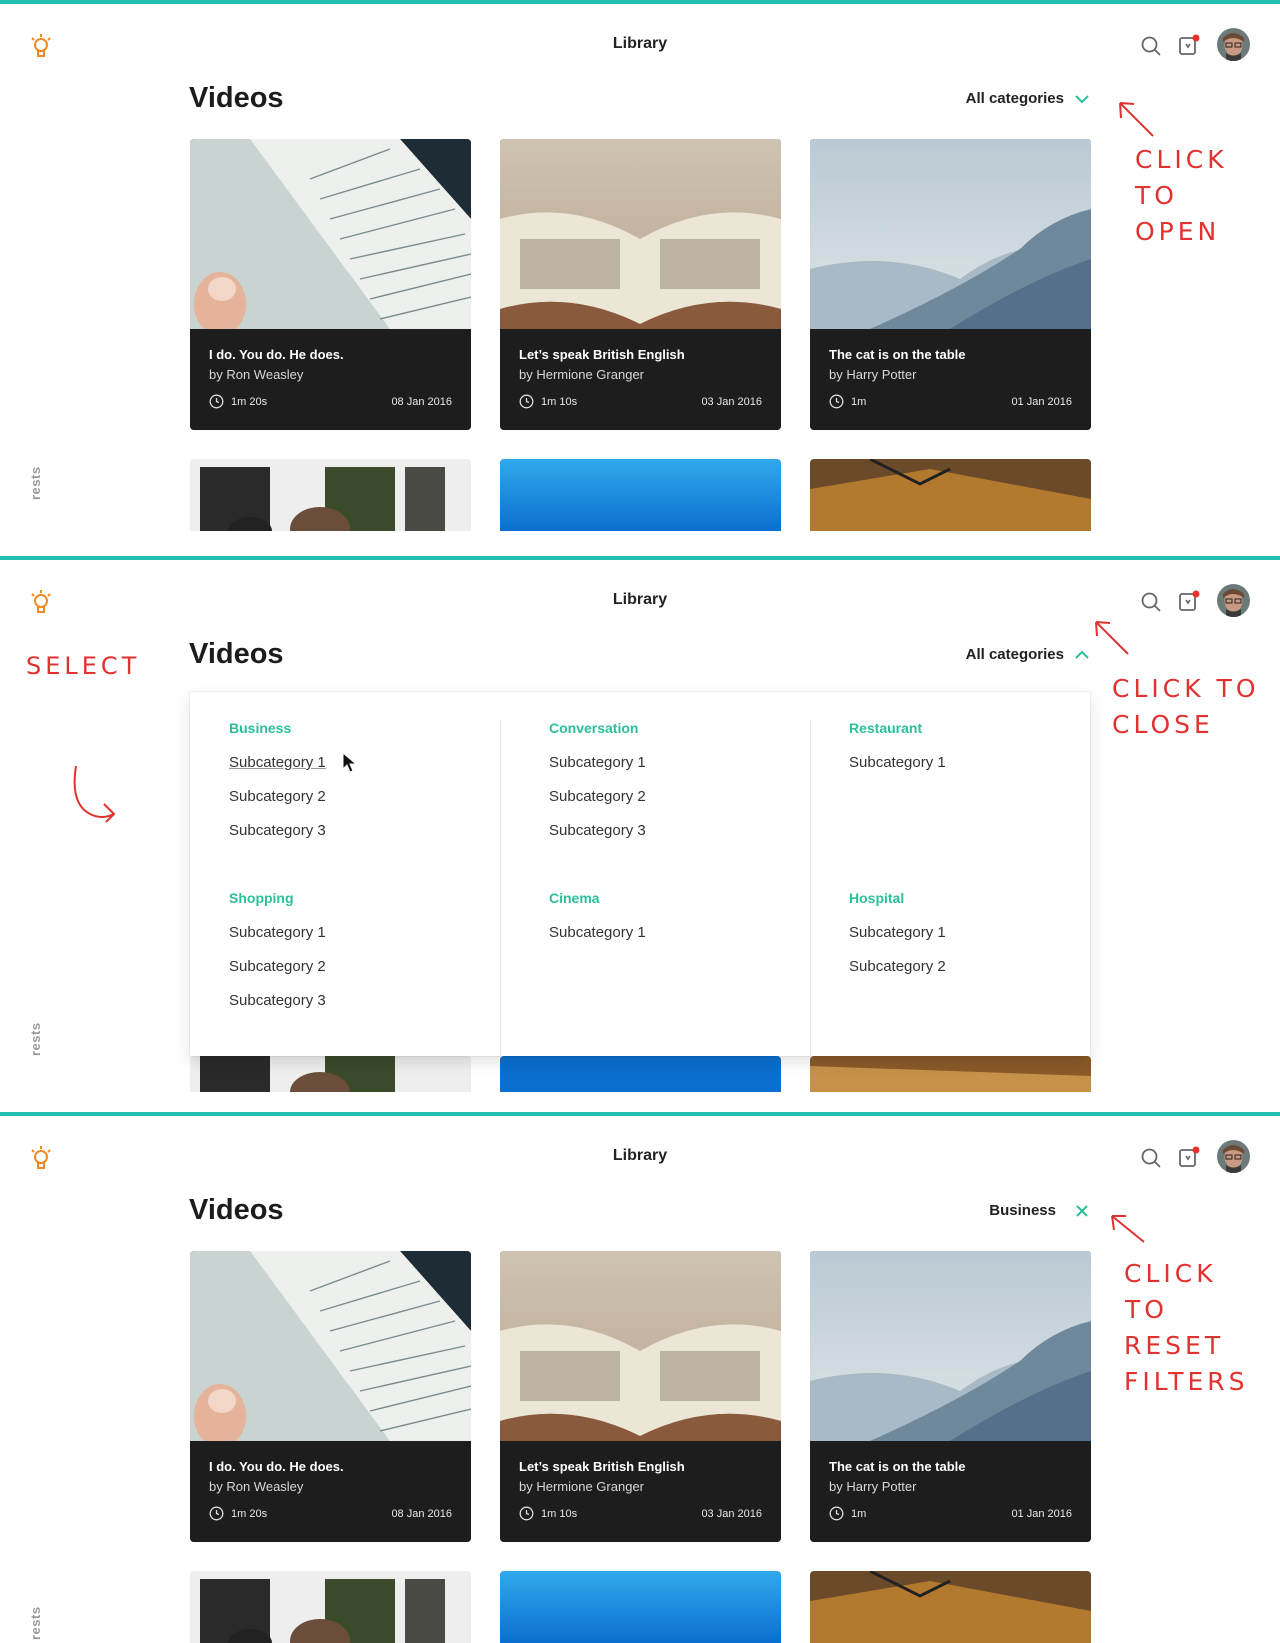 The width and height of the screenshot is (1280, 1643). I want to click on category-heading: Conversation, so click(597, 731).